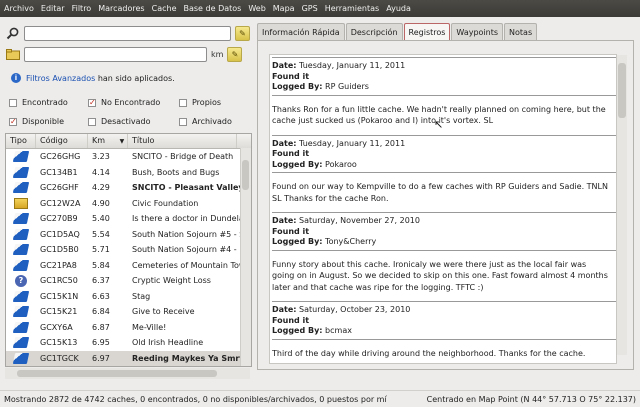 The width and height of the screenshot is (640, 407). I want to click on code-cell: GCXY6A, so click(56, 327).